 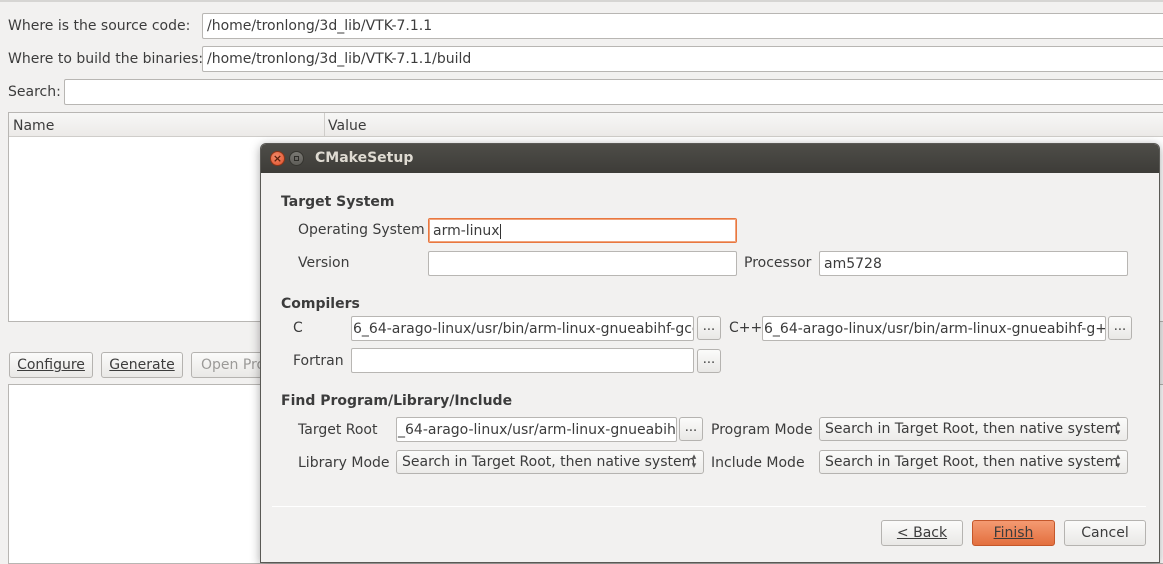 What do you see at coordinates (106, 59) in the screenshot?
I see `build-binaries-label: Where to build the binaries:` at bounding box center [106, 59].